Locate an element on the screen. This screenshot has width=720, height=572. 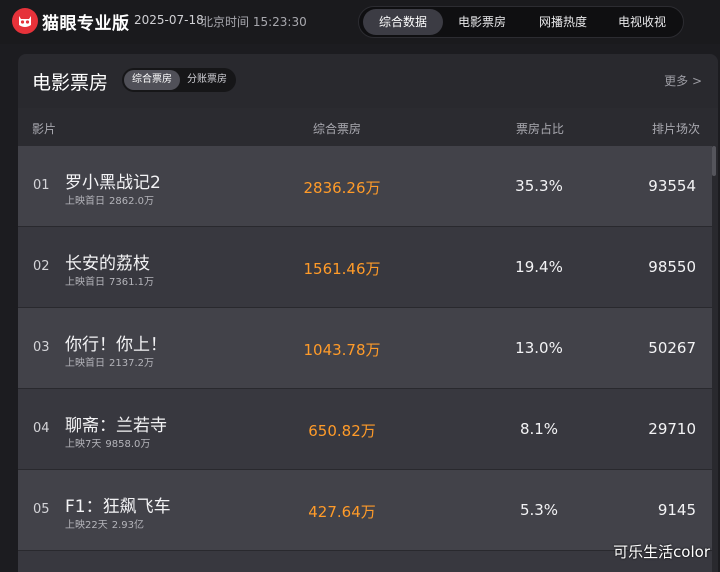
release-value: 9858.0万 is located at coordinates (128, 444).